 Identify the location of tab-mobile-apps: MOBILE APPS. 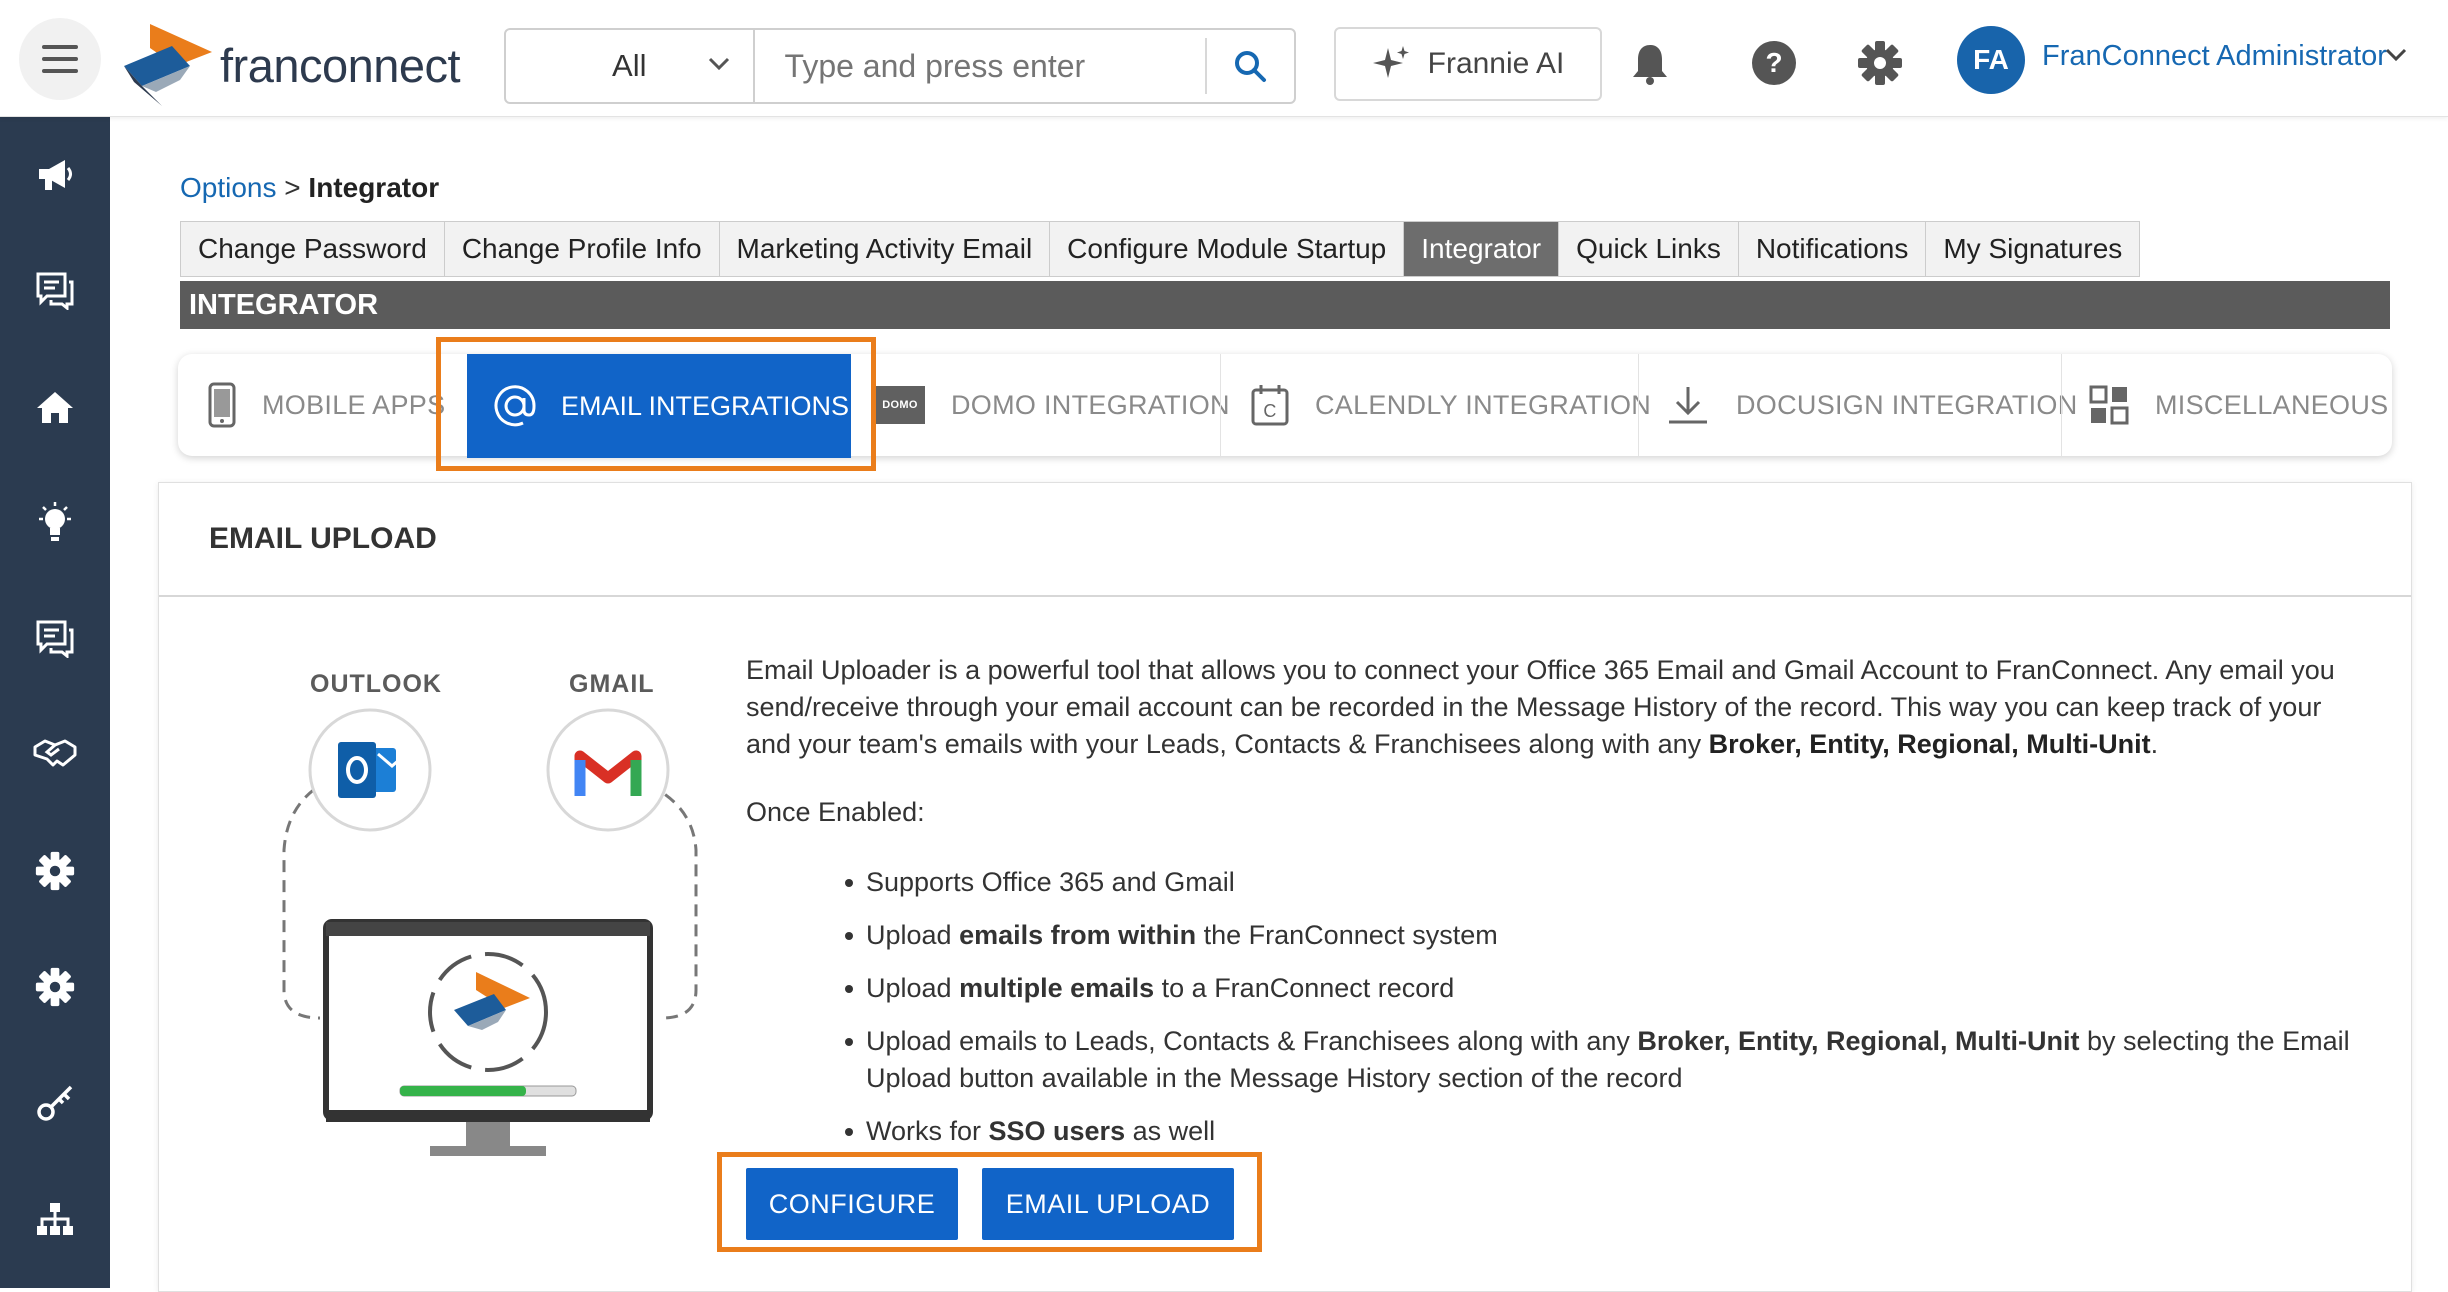
(326, 405).